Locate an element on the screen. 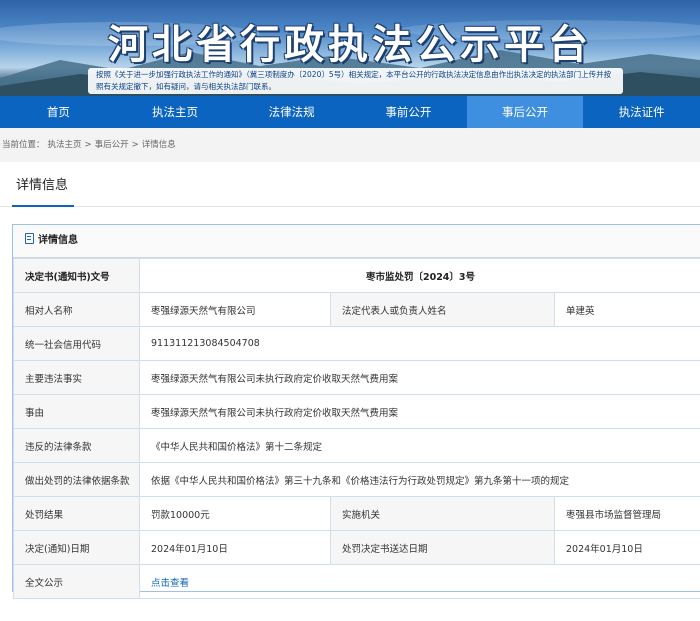  page-title: 详情信息 is located at coordinates (42, 185).